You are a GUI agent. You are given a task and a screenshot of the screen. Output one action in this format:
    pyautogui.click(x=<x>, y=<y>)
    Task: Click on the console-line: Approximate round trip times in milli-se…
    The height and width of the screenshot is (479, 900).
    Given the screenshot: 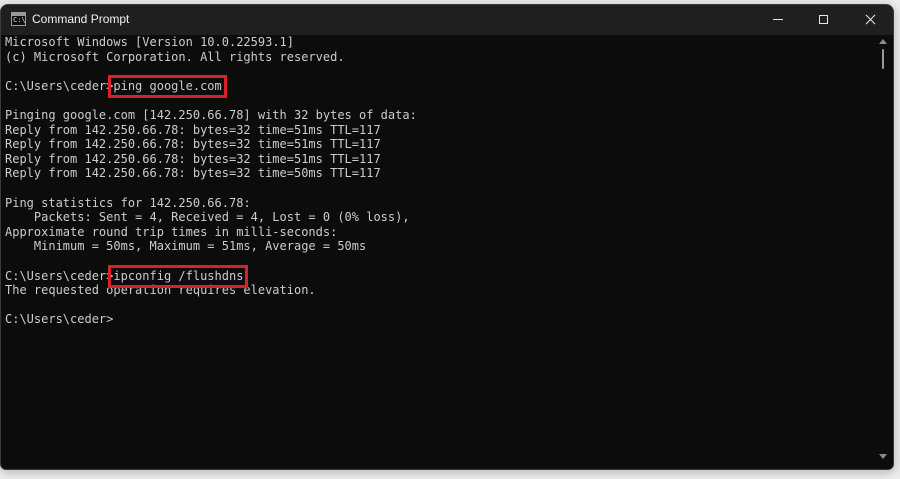 What is the action you would take?
    pyautogui.click(x=171, y=231)
    